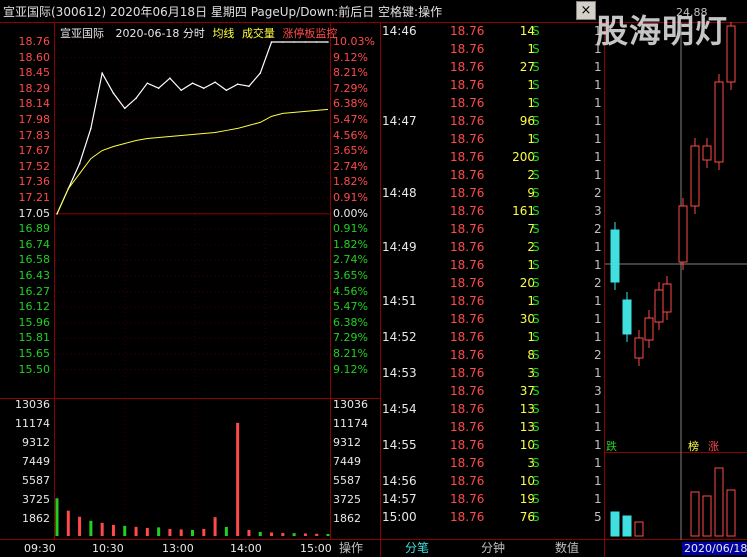  Describe the element at coordinates (492, 139) in the screenshot. I see `tick-row: 18.76 1 S 1` at that location.